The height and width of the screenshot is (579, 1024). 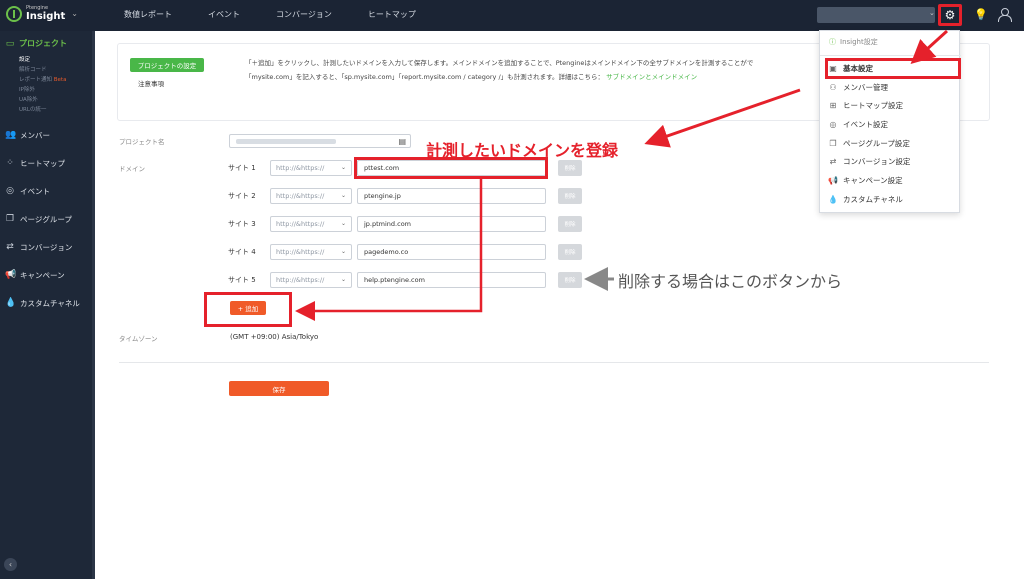 What do you see at coordinates (929, 47) in the screenshot?
I see `arrow-to-gear-menu` at bounding box center [929, 47].